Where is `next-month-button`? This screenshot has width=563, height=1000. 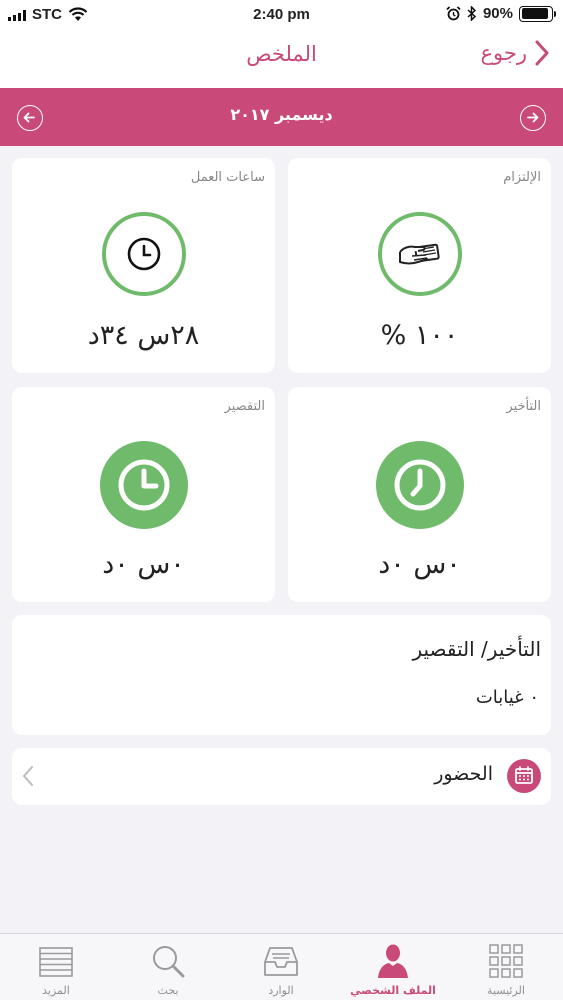 next-month-button is located at coordinates (533, 118).